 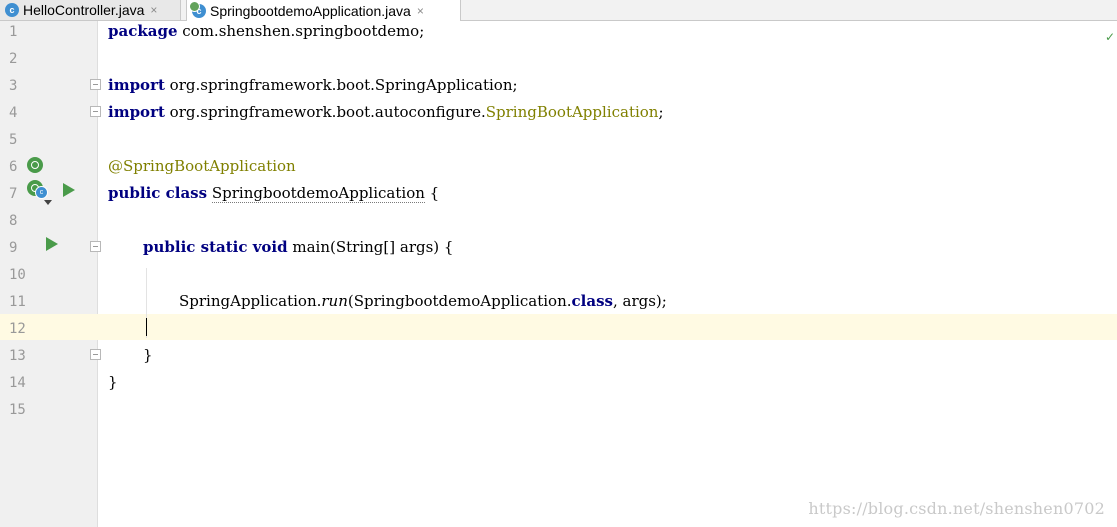 I want to click on tab-springbootdemo-application: c SpringbootdemoApplication.java ×, so click(x=323, y=10).